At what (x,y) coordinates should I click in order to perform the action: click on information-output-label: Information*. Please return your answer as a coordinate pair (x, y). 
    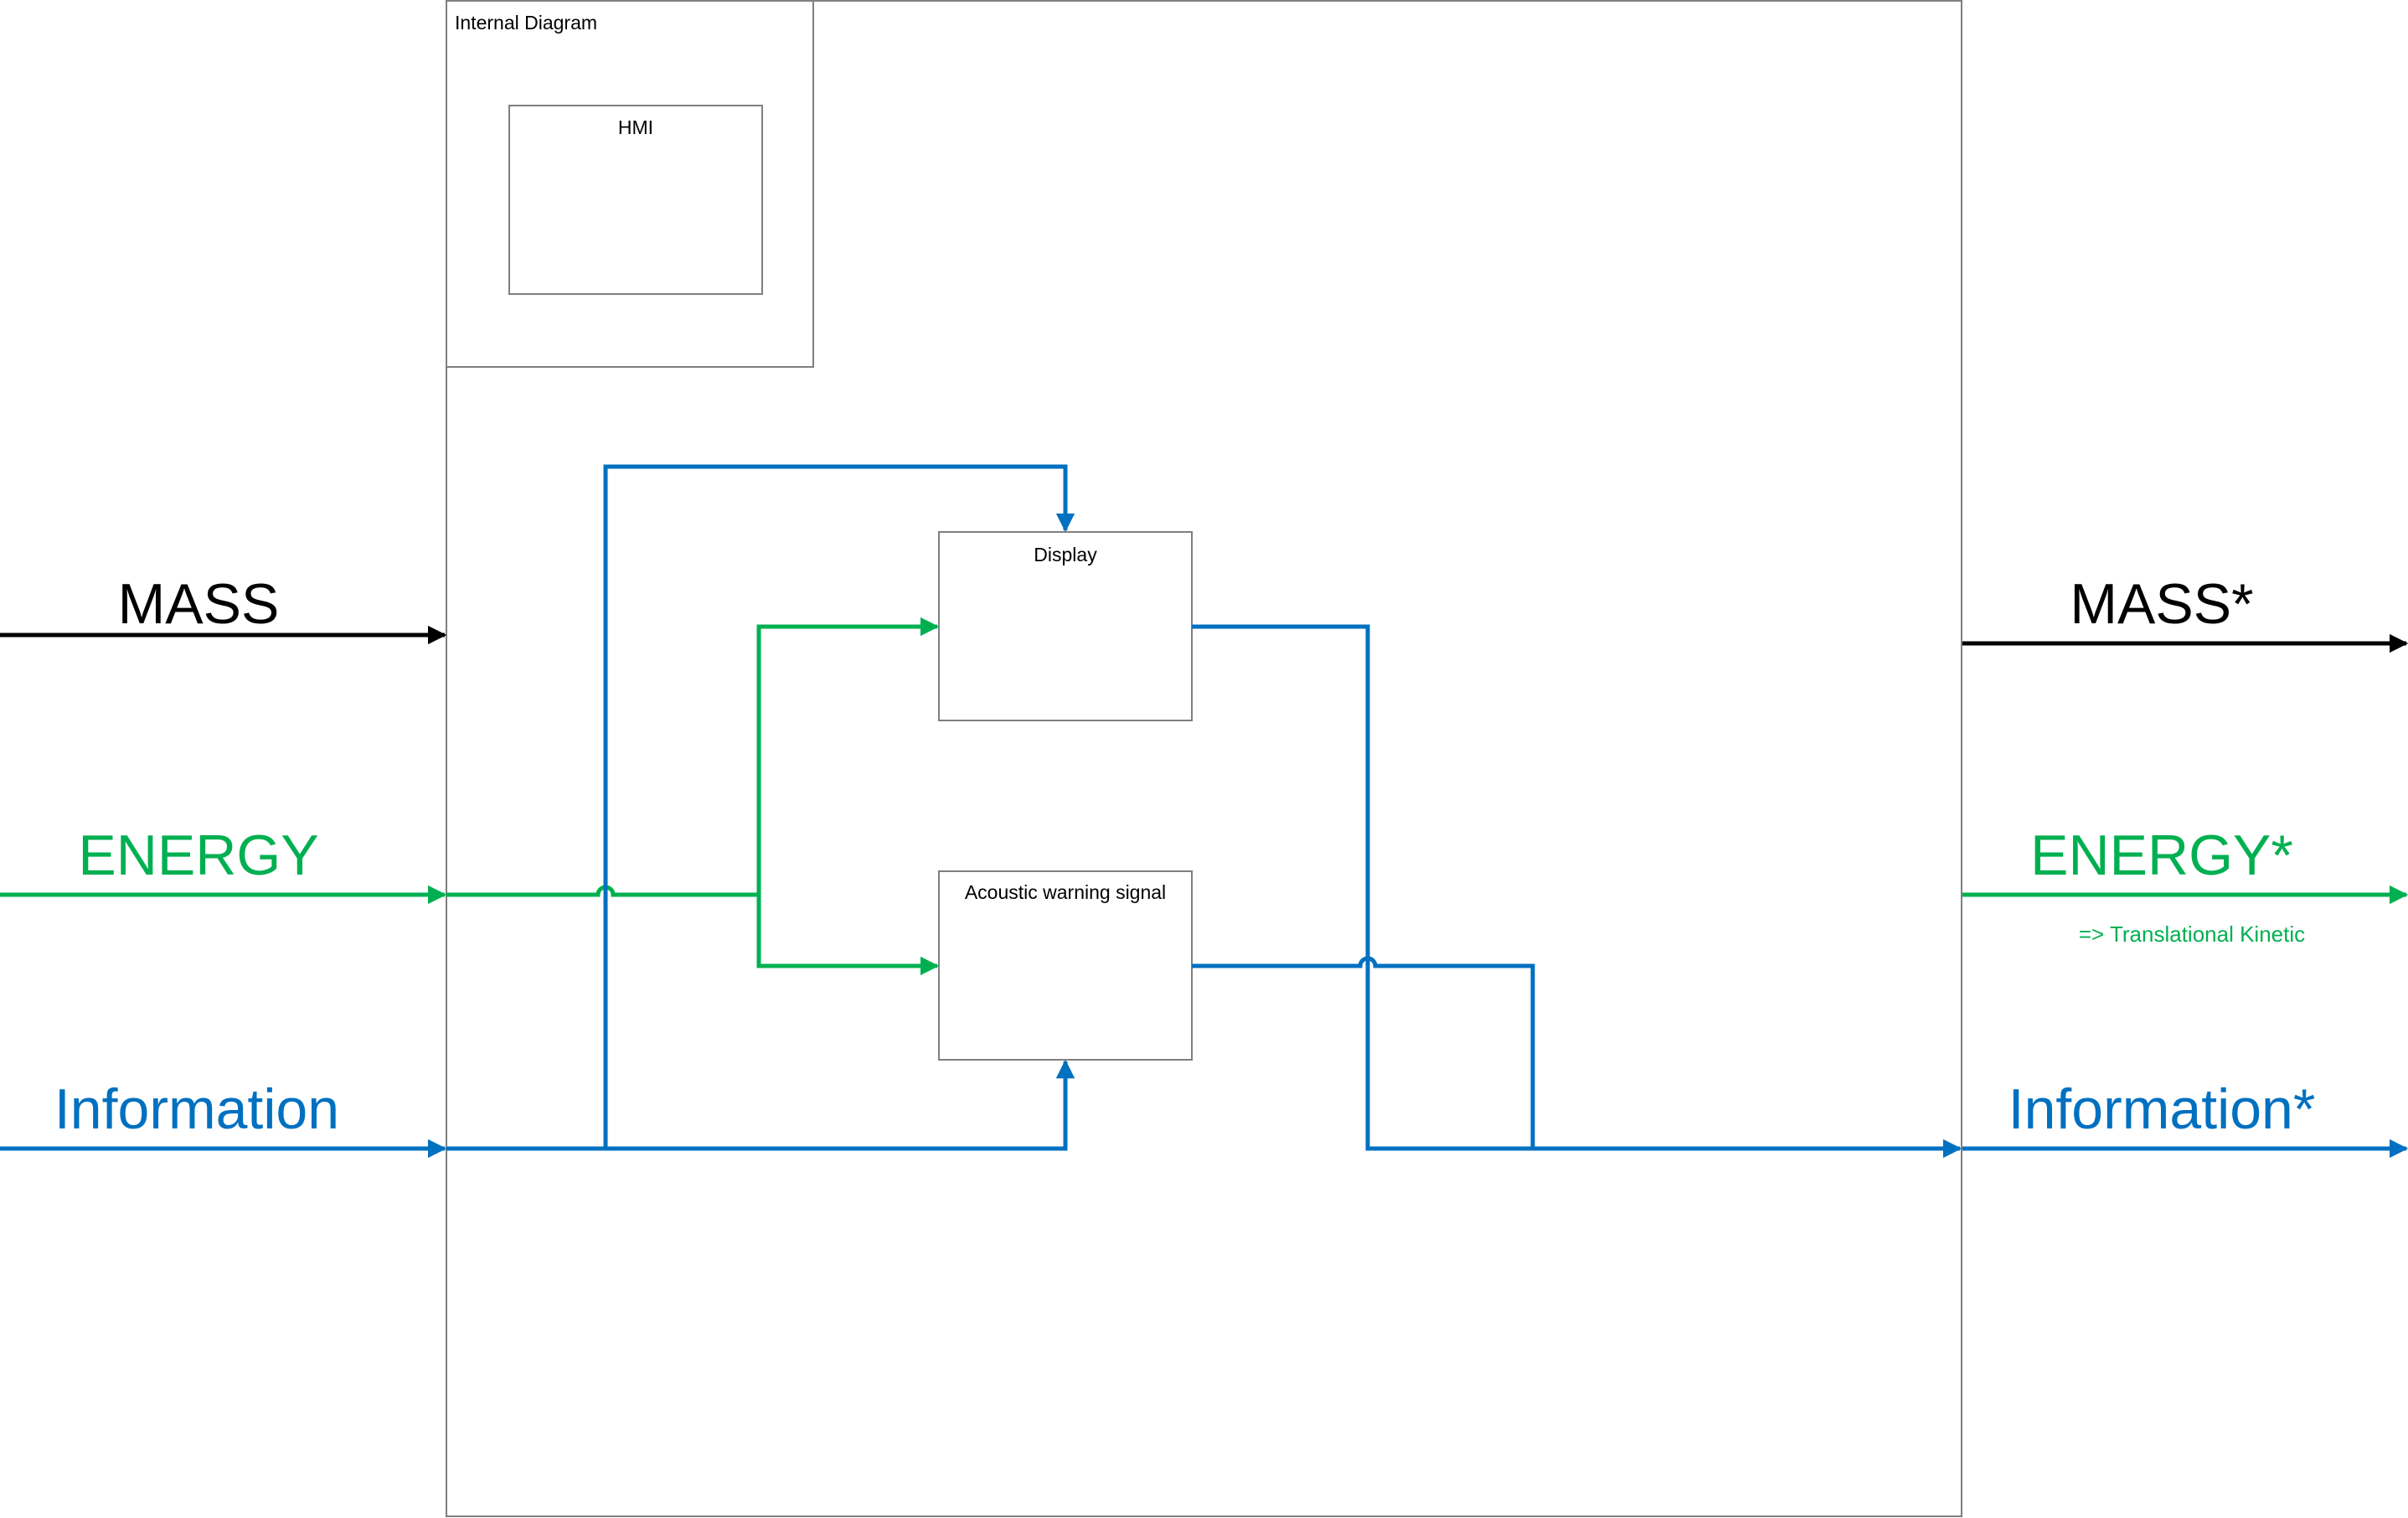
    Looking at the image, I should click on (2162, 1109).